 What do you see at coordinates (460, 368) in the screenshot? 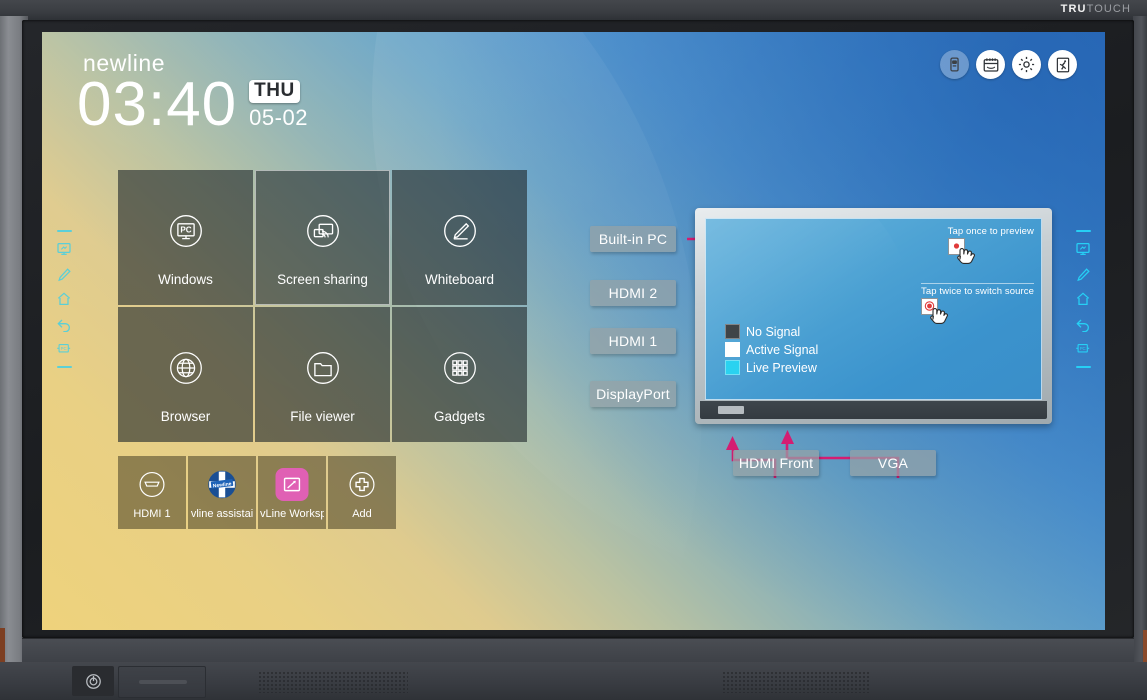
I see `grid-apps-icon` at bounding box center [460, 368].